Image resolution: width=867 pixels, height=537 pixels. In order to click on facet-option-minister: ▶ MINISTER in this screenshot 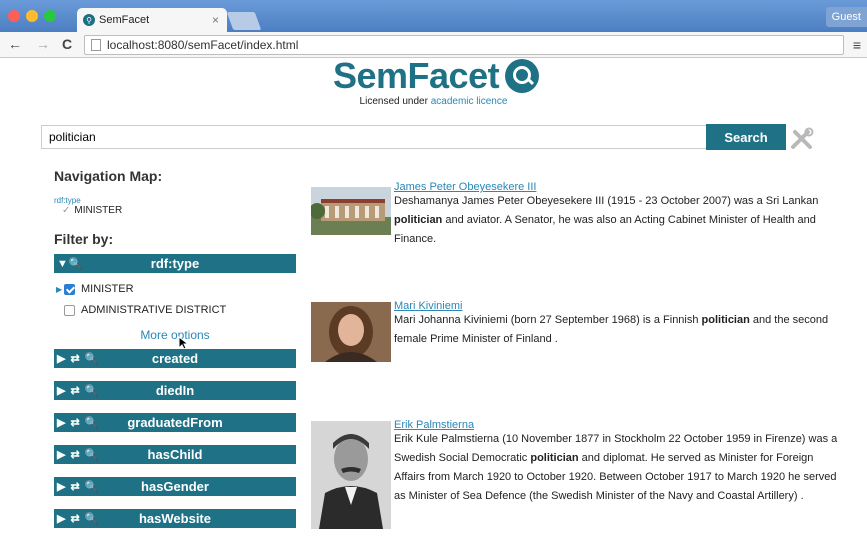, I will do `click(95, 289)`.